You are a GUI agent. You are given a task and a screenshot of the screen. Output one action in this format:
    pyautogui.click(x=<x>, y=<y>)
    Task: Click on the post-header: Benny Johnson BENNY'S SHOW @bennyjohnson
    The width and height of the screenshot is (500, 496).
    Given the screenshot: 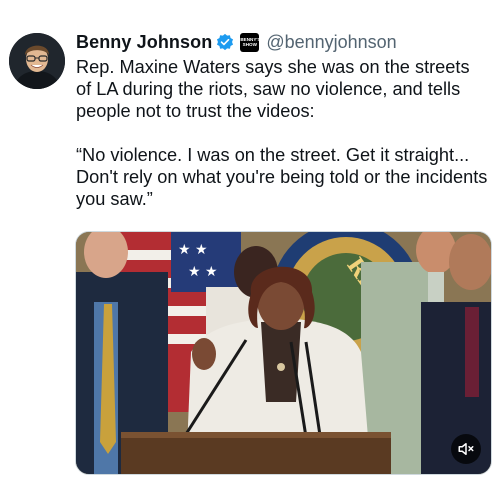 What is the action you would take?
    pyautogui.click(x=236, y=42)
    